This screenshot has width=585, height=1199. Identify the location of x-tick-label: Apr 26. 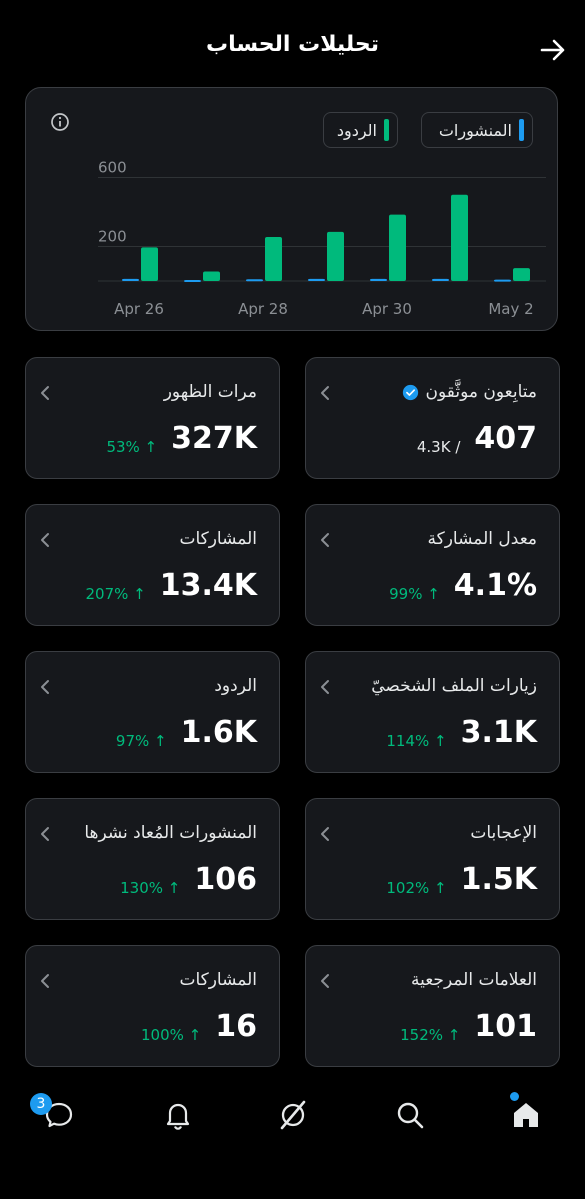
(139, 309).